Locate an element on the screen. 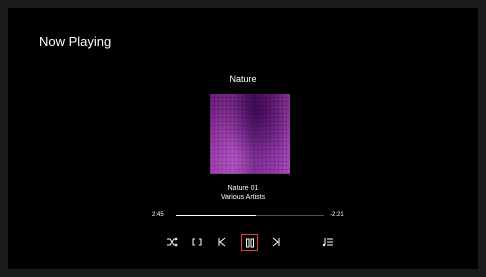  repeat-icon is located at coordinates (197, 242).